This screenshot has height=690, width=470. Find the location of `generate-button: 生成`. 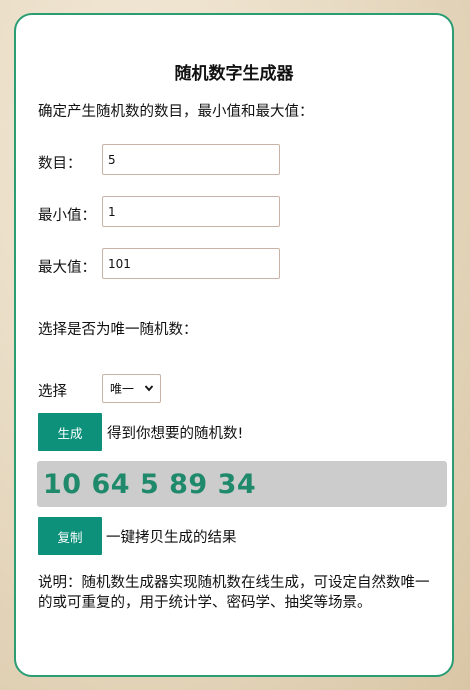

generate-button: 生成 is located at coordinates (70, 432).